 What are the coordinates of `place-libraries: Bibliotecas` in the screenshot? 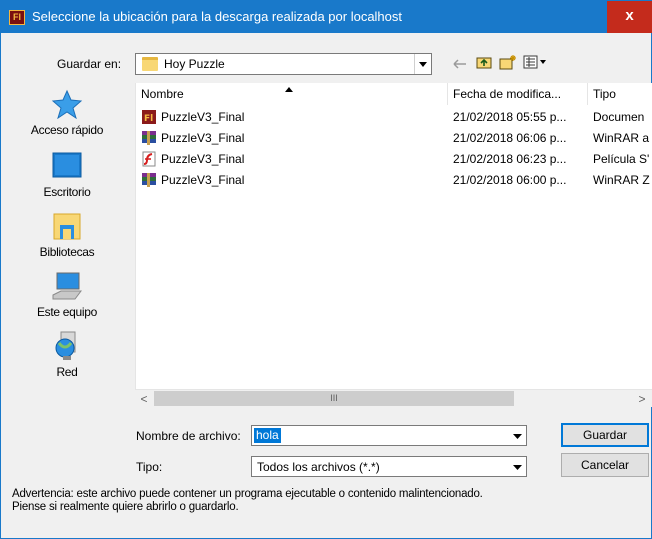 It's located at (67, 239).